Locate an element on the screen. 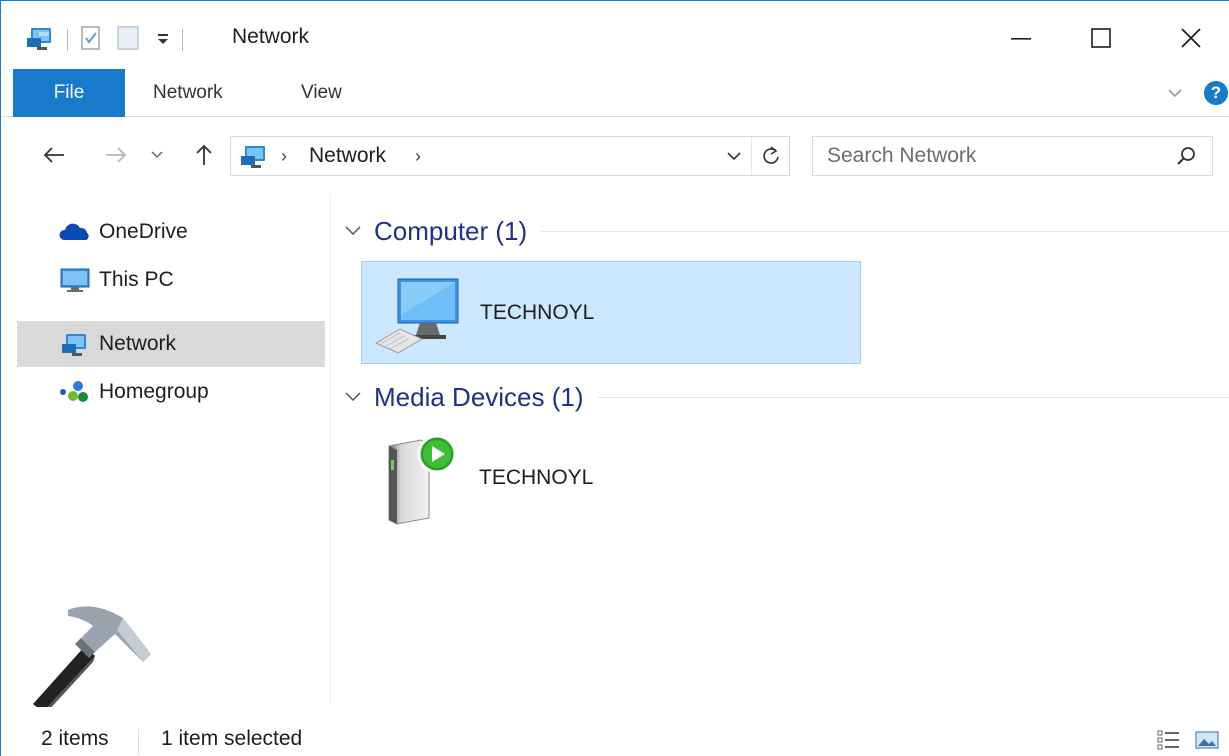 This screenshot has height=756, width=1229. status-bar: 2 items 1 item selected is located at coordinates (615, 731).